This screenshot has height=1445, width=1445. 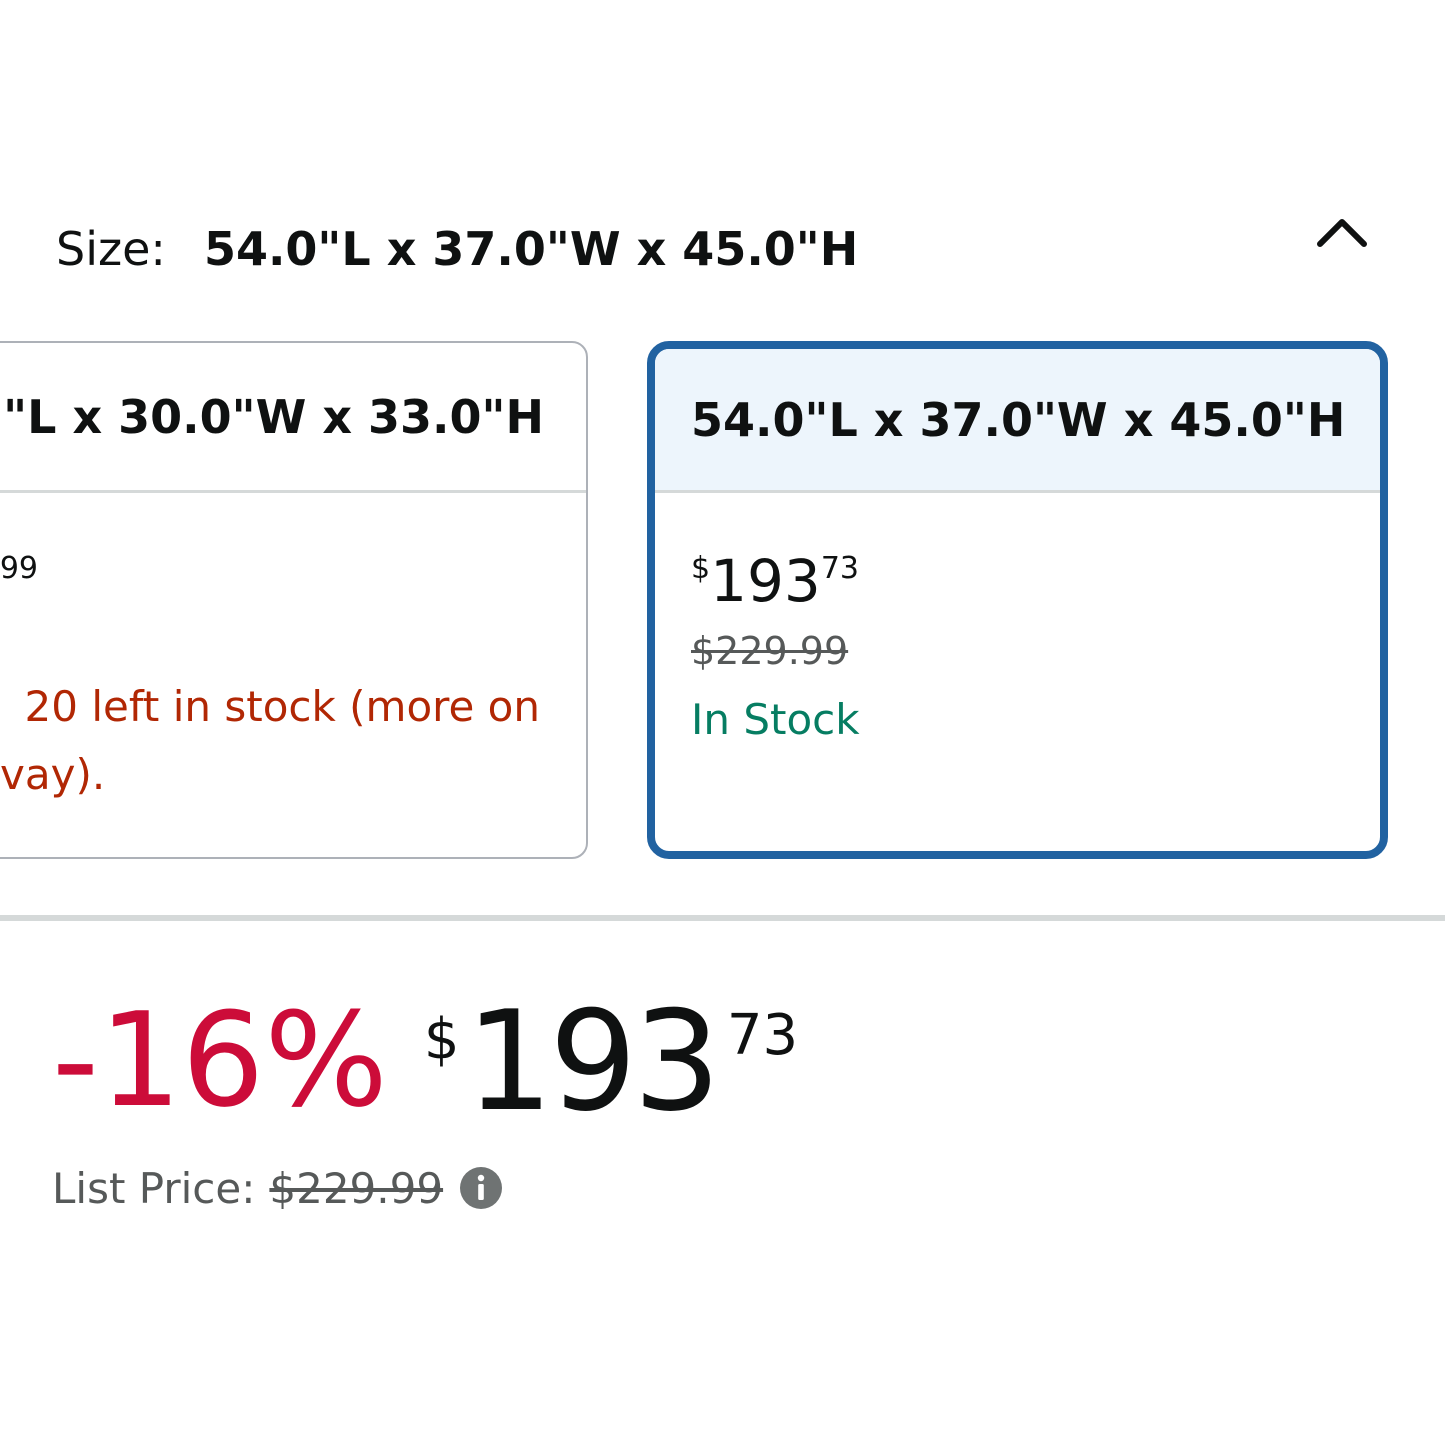 I want to click on size-option-list-price: $229.99, so click(x=770, y=651).